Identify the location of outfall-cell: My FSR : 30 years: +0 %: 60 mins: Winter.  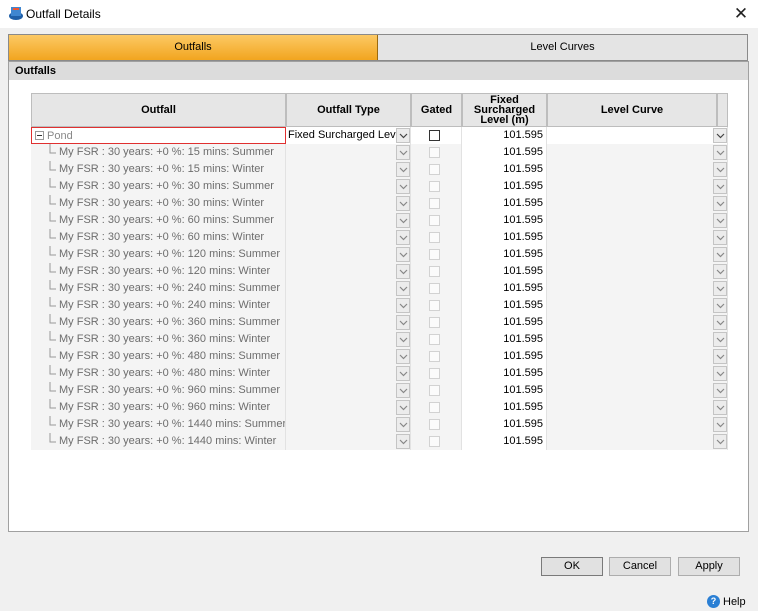
(158, 237).